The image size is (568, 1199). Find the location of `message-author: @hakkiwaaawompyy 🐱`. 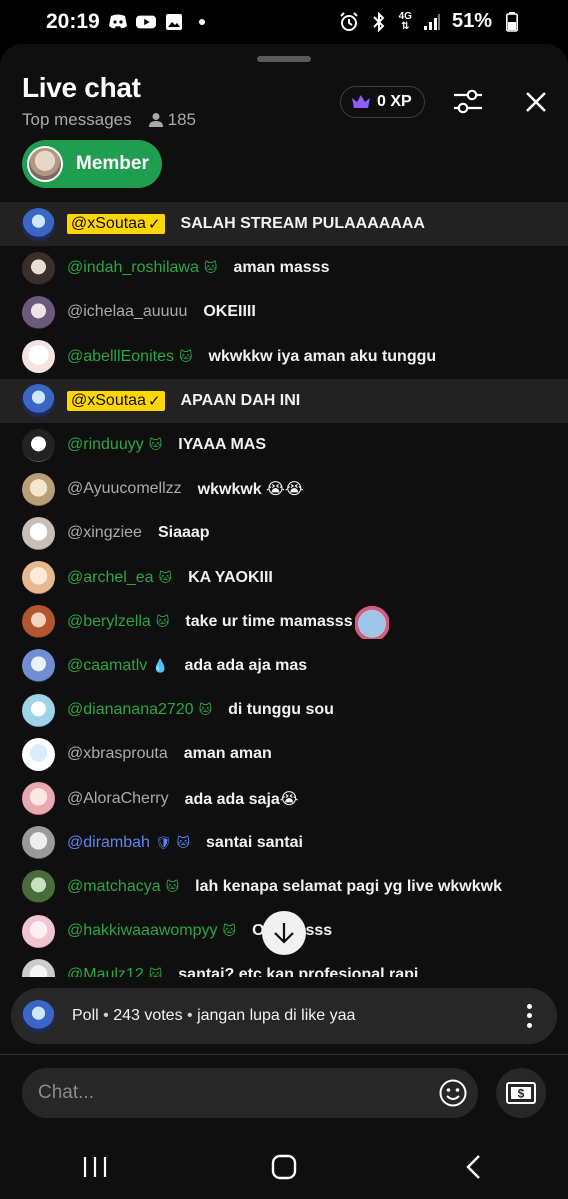

message-author: @hakkiwaaawompyy 🐱 is located at coordinates (151, 931).